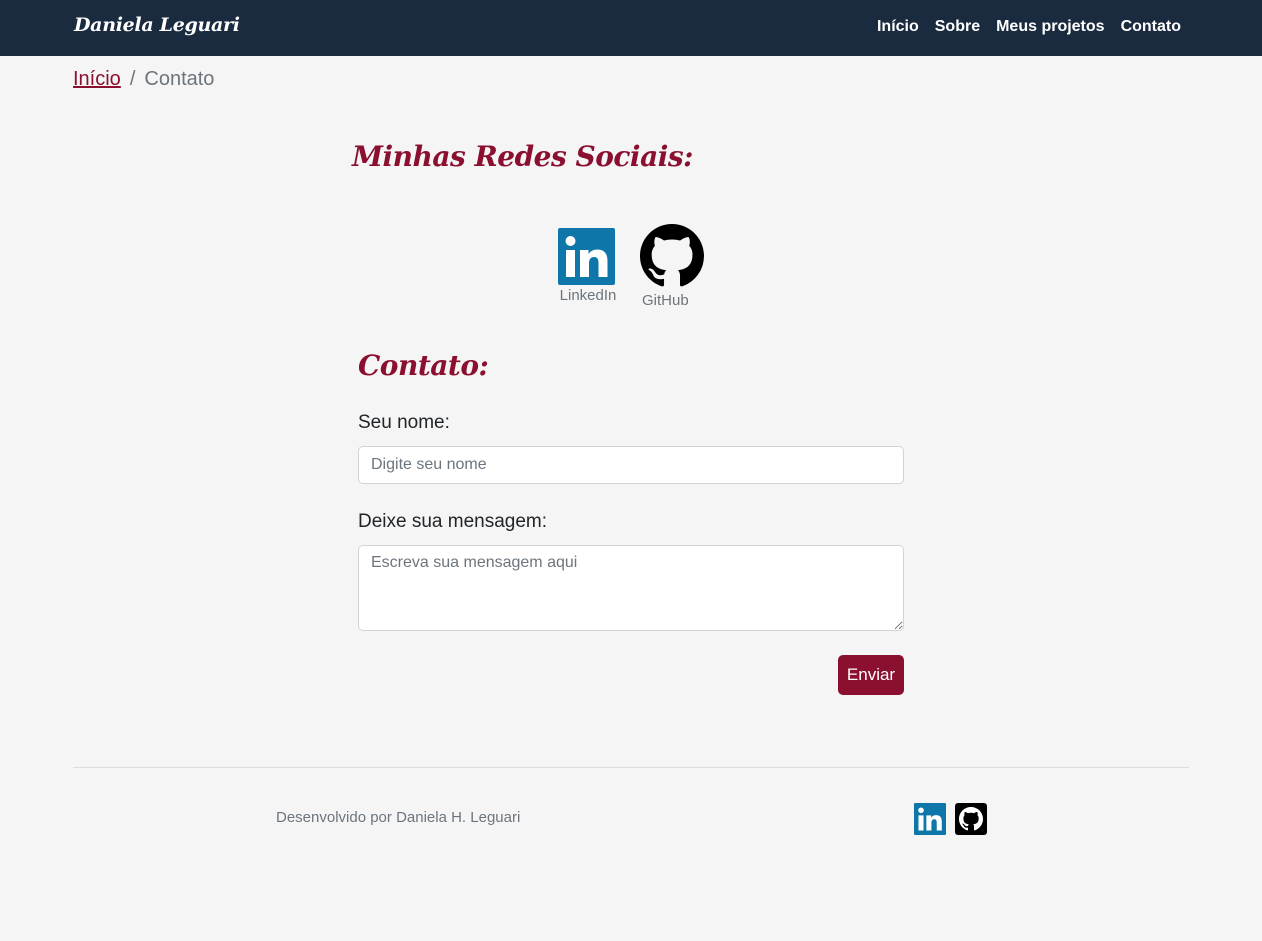 The image size is (1262, 941). What do you see at coordinates (665, 300) in the screenshot?
I see `github-label: GitHub` at bounding box center [665, 300].